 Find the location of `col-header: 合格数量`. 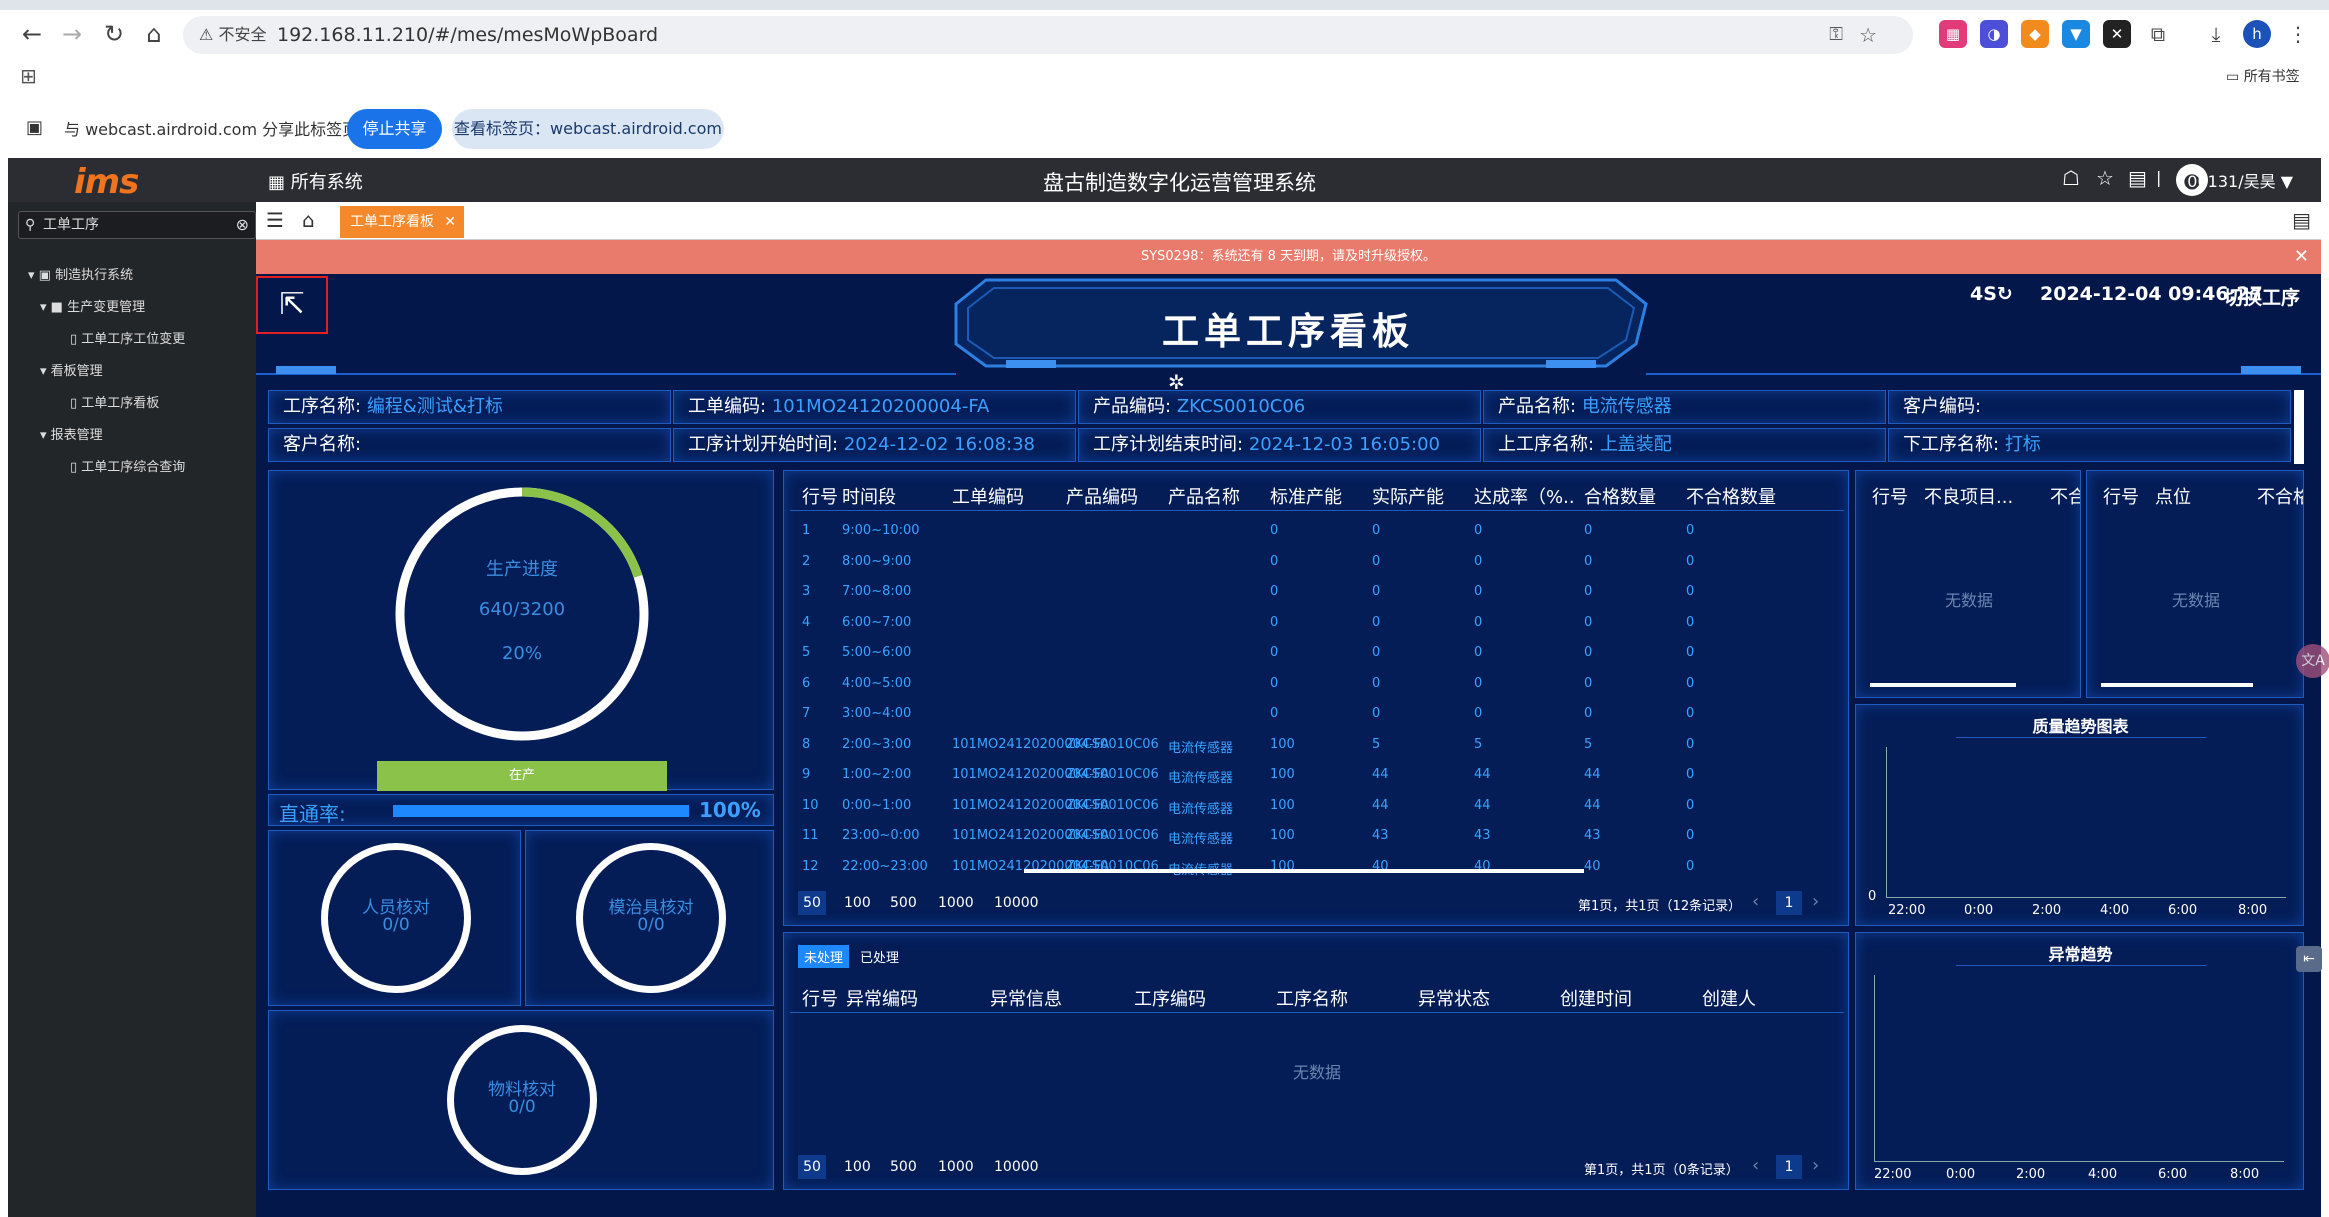

col-header: 合格数量 is located at coordinates (1620, 496).